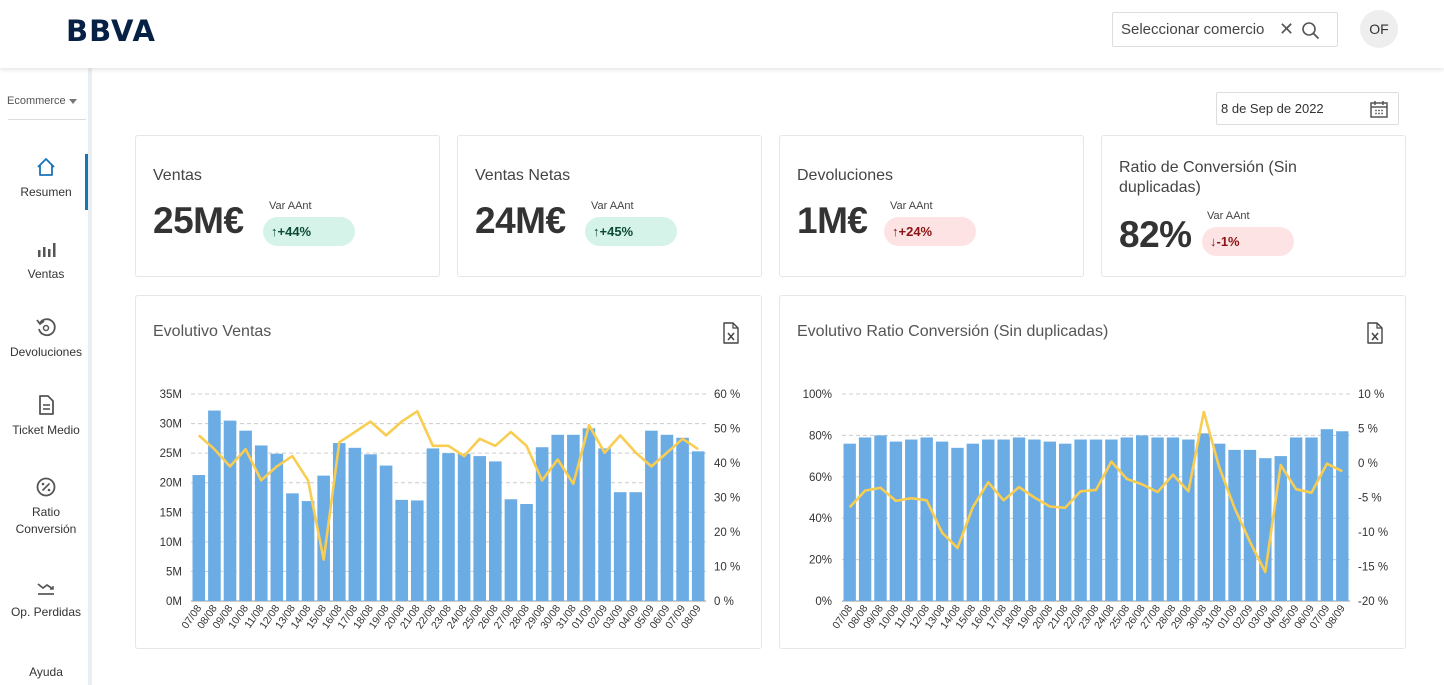 This screenshot has width=1444, height=685. Describe the element at coordinates (1373, 602) in the screenshot. I see `y2-tick-label: -20 %` at that location.